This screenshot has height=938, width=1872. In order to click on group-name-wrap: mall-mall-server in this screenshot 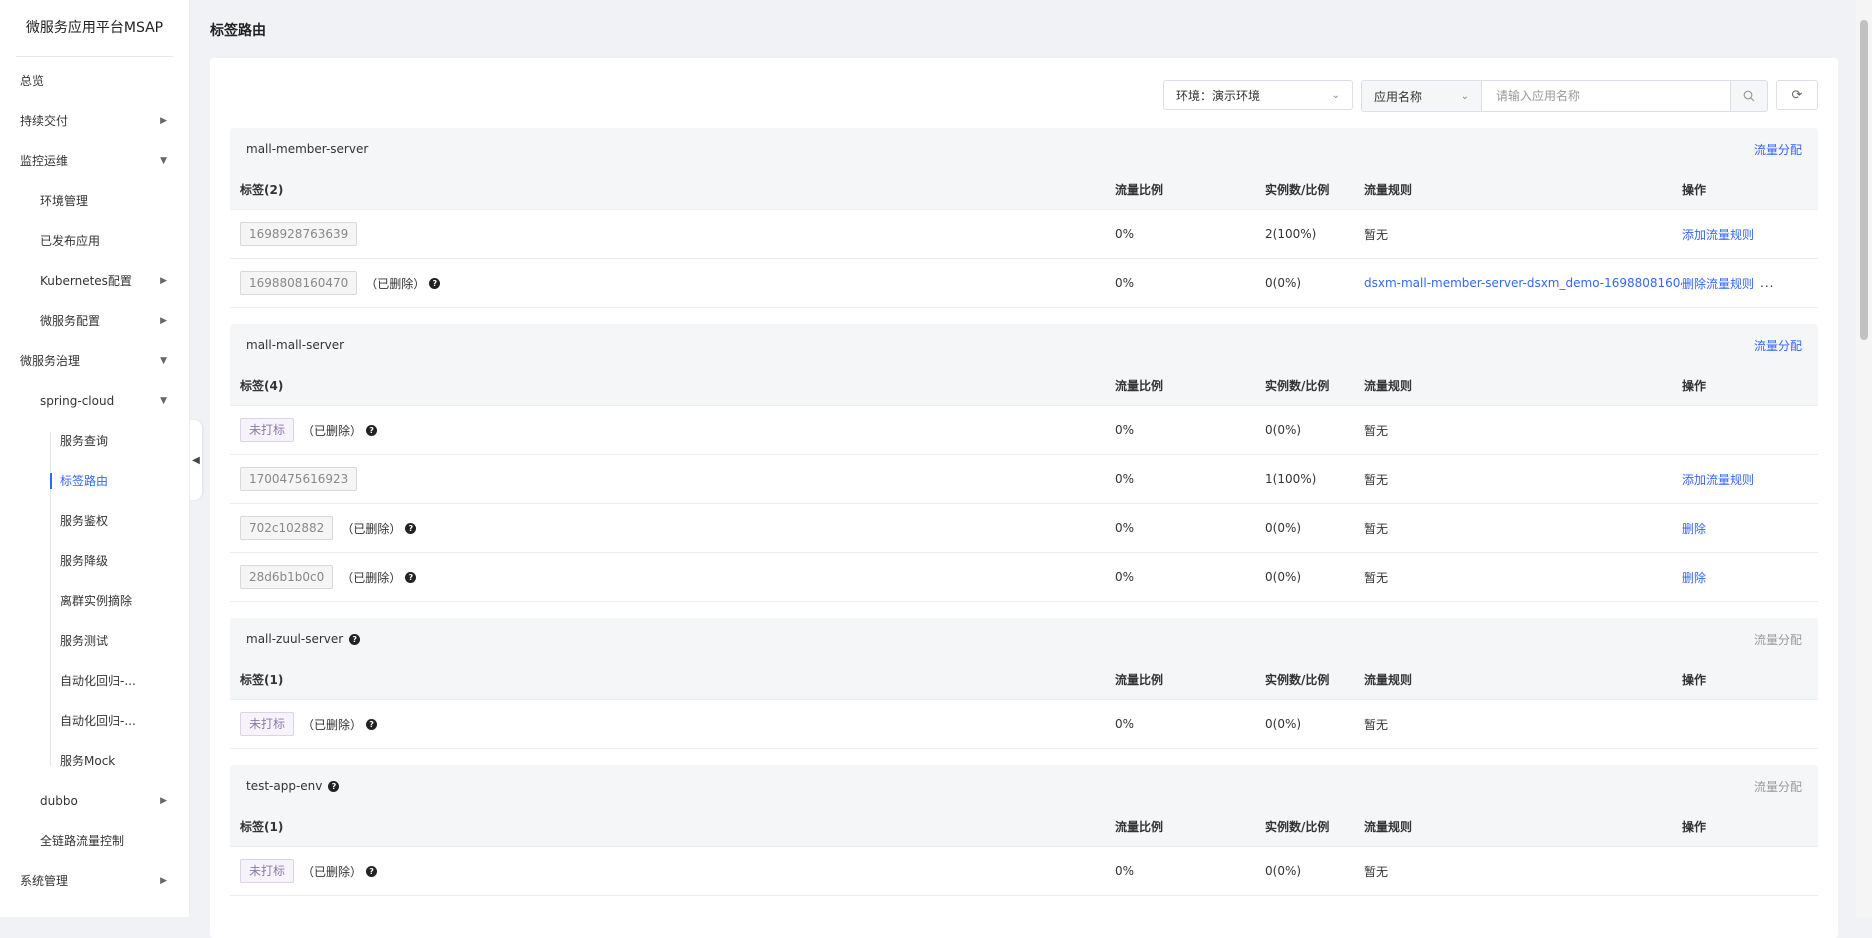, I will do `click(295, 345)`.